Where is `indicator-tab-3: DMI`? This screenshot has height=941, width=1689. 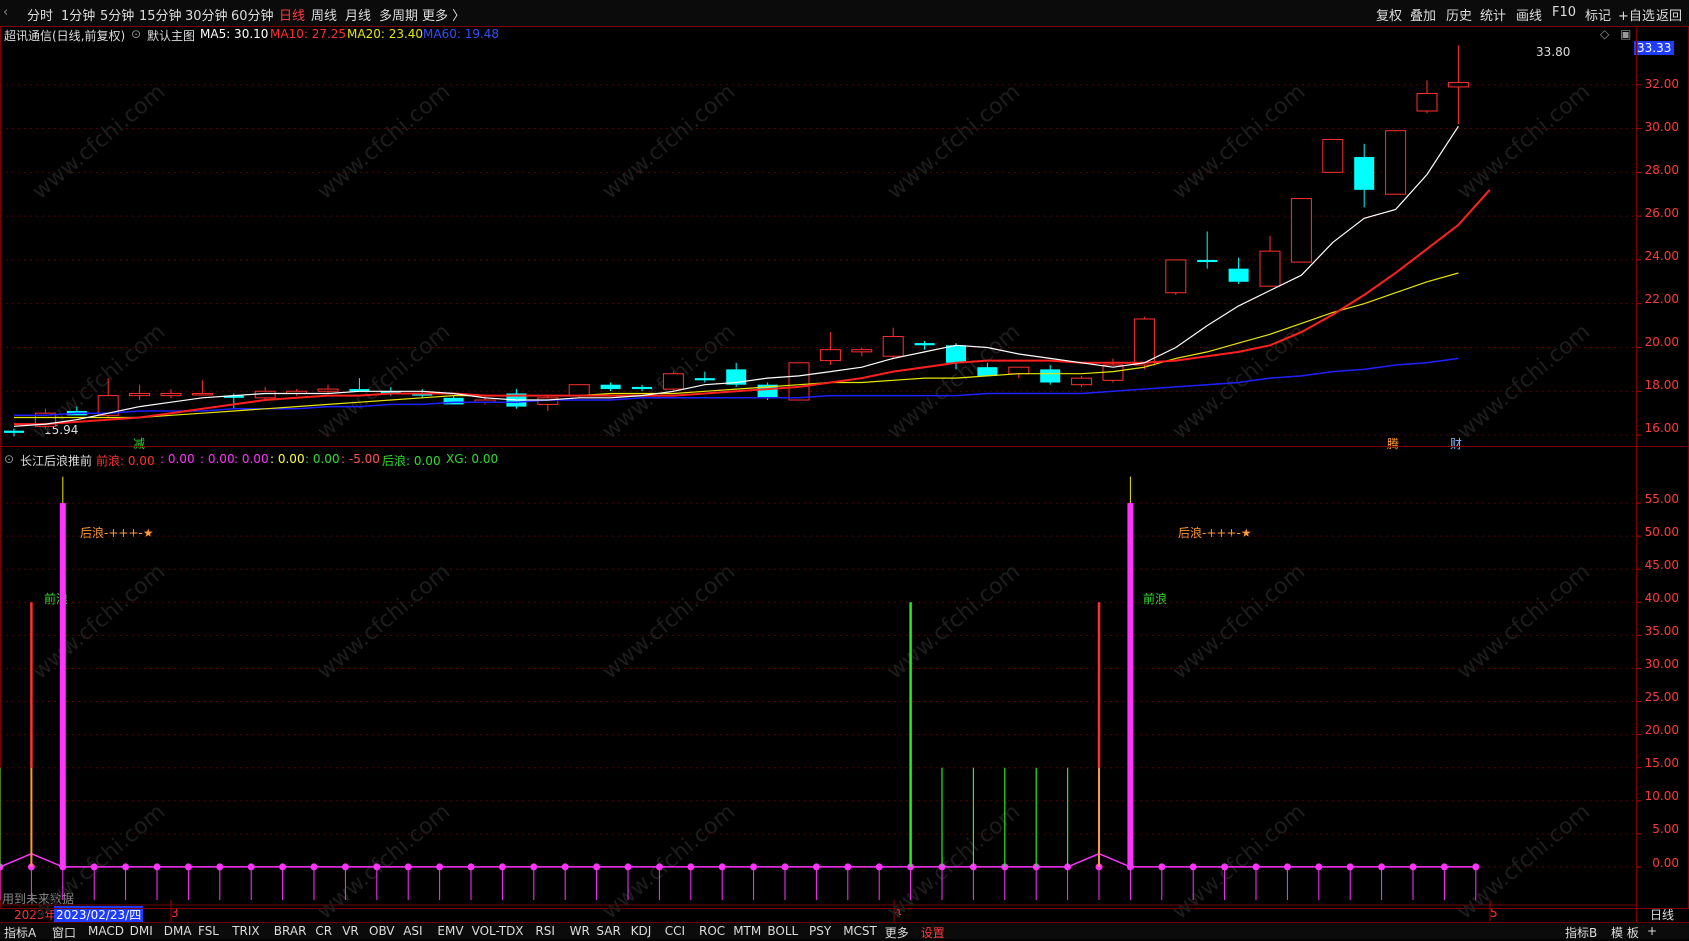
indicator-tab-3: DMI is located at coordinates (141, 931).